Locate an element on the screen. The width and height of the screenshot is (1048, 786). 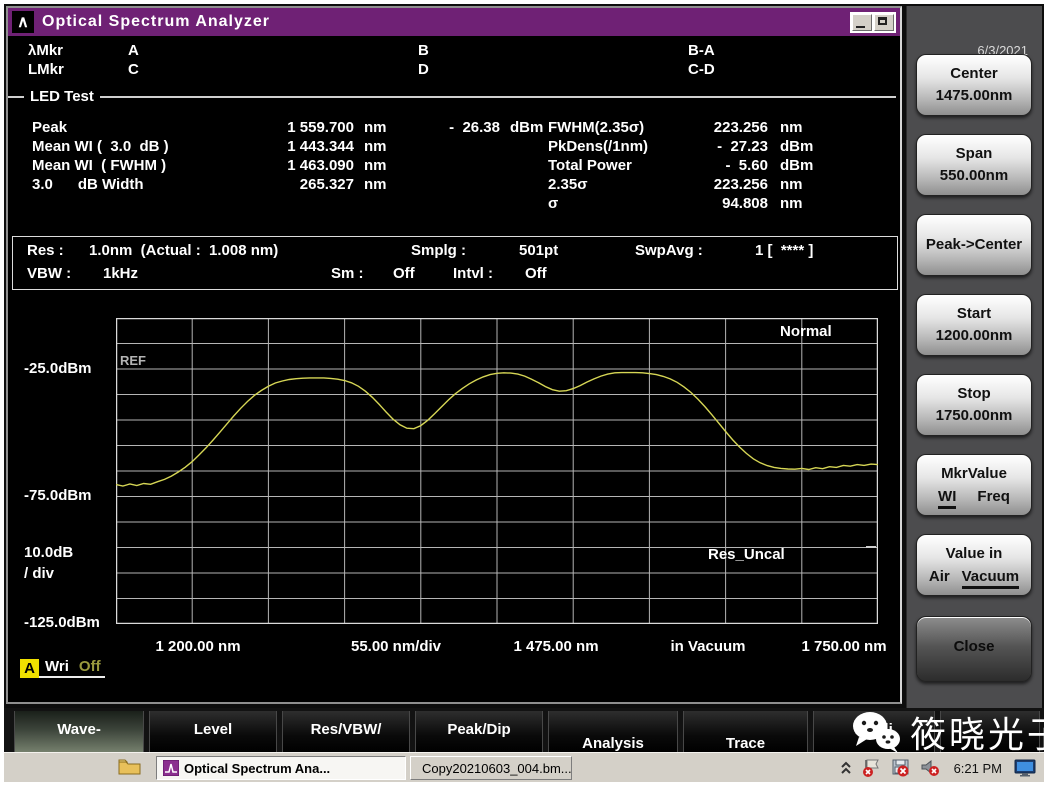
trace-write-state: Wri Off is located at coordinates (72, 668).